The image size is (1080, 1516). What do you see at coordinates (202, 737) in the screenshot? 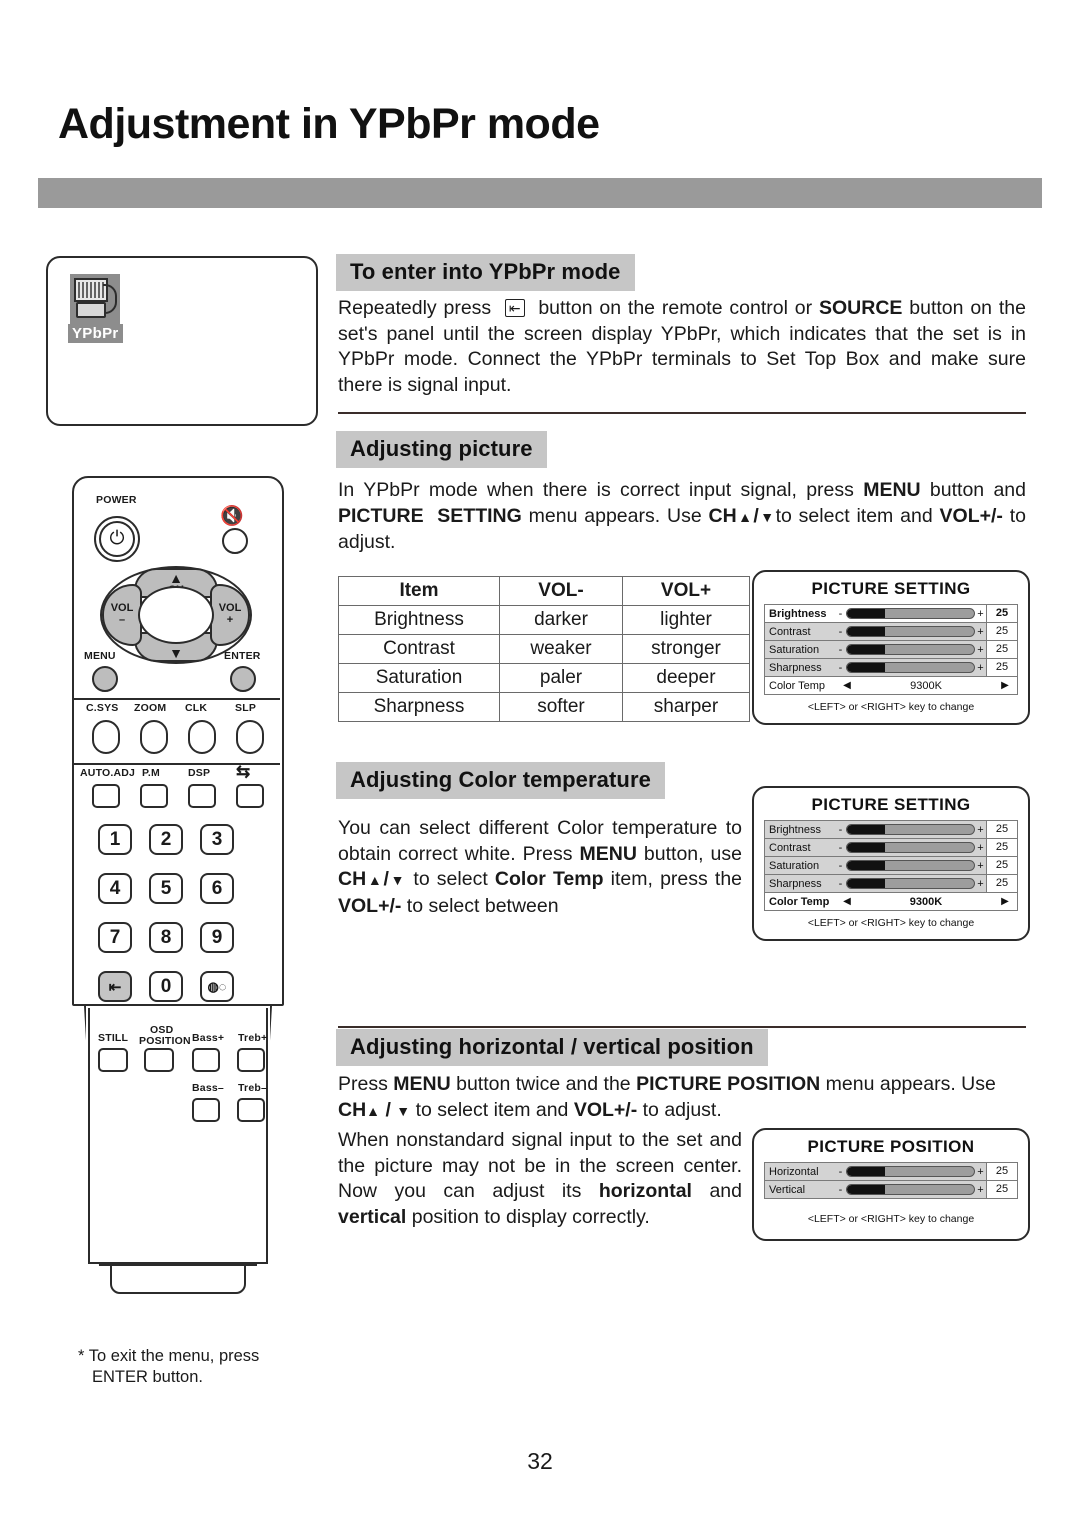
I see `clk-button` at bounding box center [202, 737].